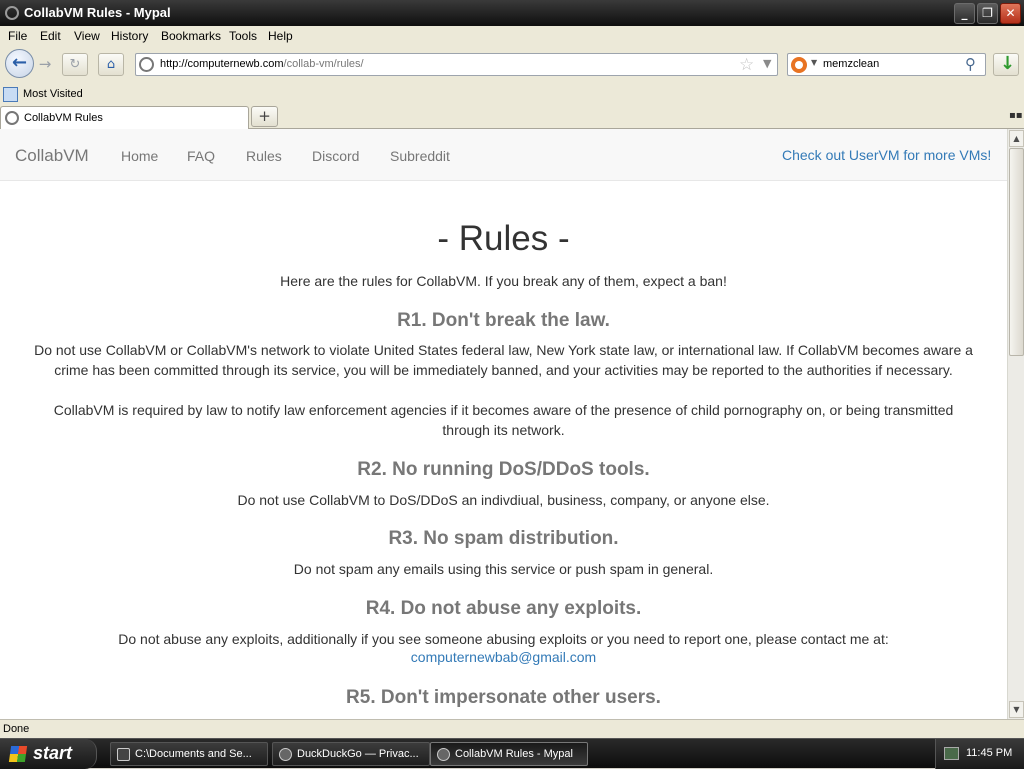 Image resolution: width=1024 pixels, height=769 pixels. What do you see at coordinates (886, 64) in the screenshot?
I see `search-bar: ▼ memzclean ⚲` at bounding box center [886, 64].